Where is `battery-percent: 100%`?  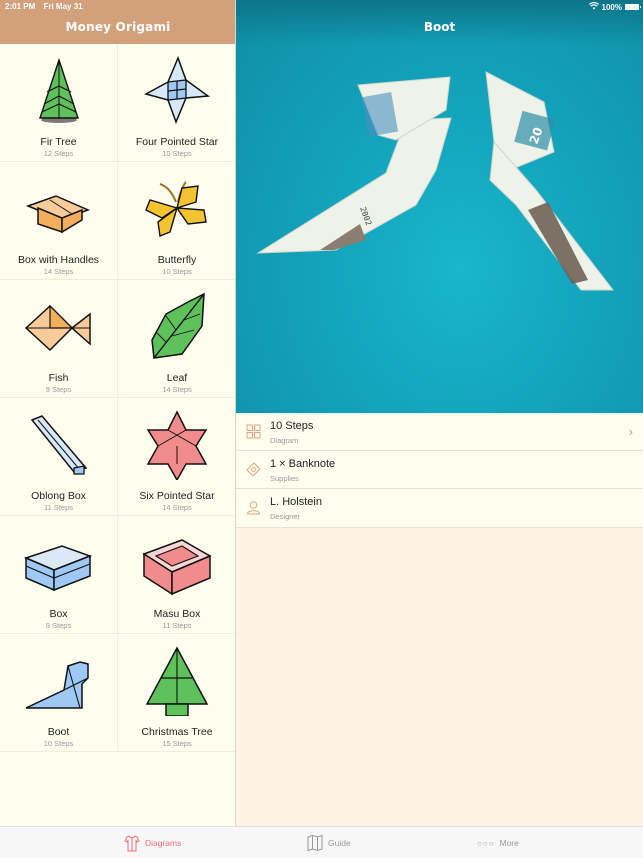 battery-percent: 100% is located at coordinates (611, 7).